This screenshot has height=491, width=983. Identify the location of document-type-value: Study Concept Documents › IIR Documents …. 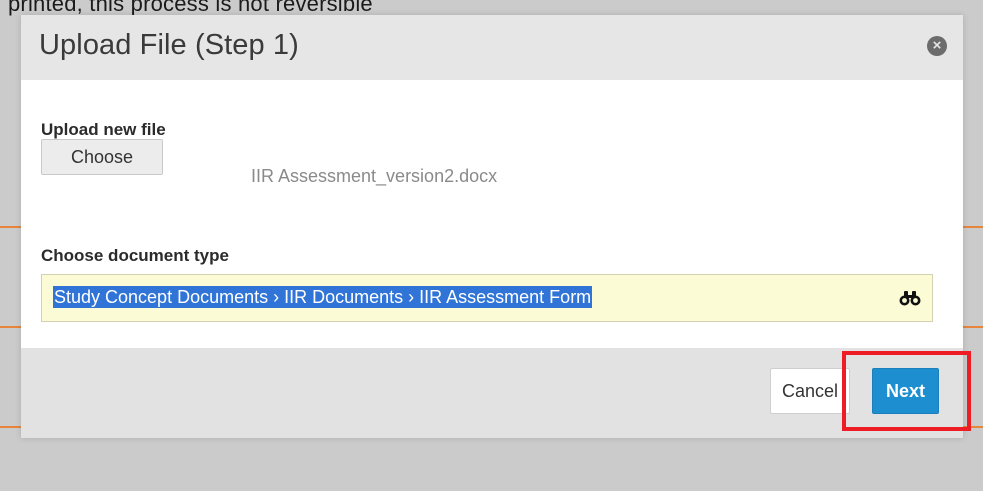
(323, 297).